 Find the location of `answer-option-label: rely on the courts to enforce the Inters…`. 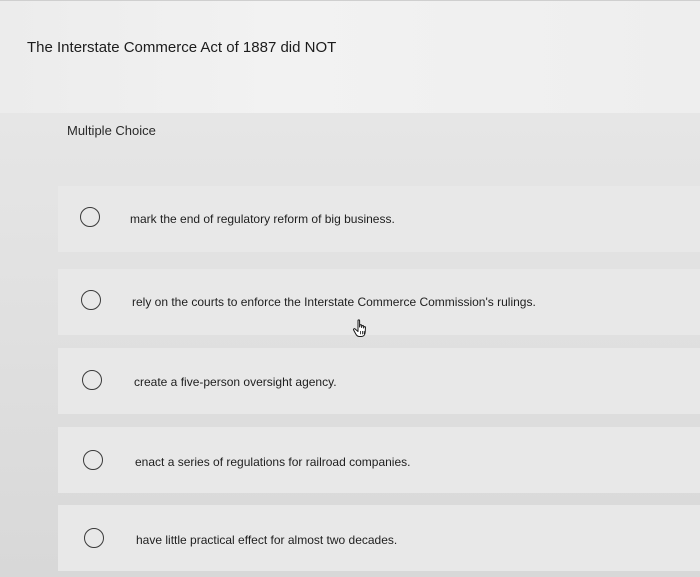

answer-option-label: rely on the courts to enforce the Inters… is located at coordinates (334, 302).